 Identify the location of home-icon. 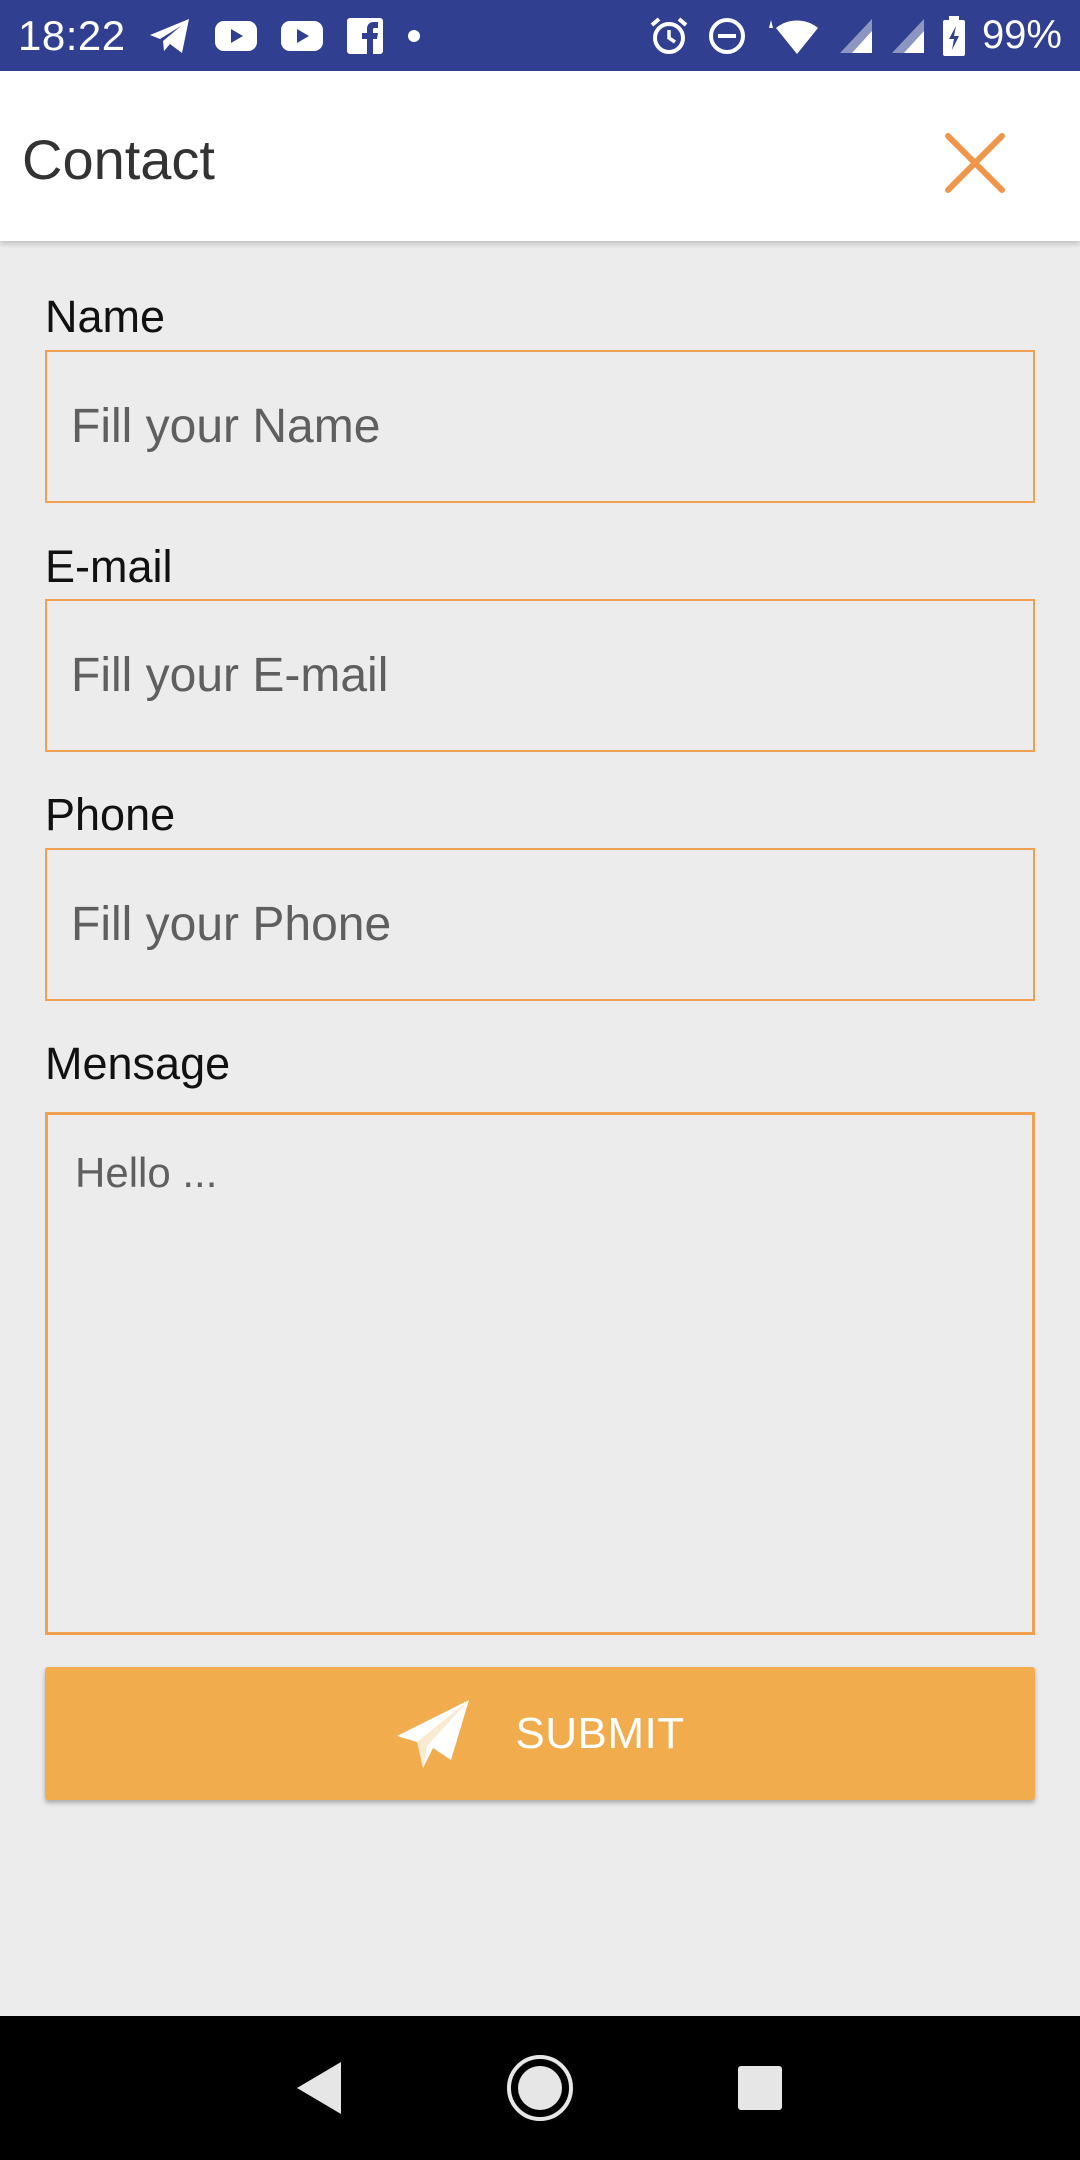
(540, 2088).